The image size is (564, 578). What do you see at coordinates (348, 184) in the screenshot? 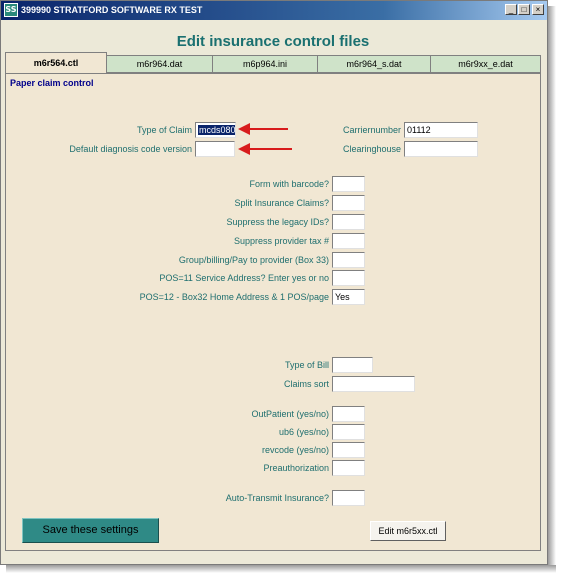
I see `form-barcode-field` at bounding box center [348, 184].